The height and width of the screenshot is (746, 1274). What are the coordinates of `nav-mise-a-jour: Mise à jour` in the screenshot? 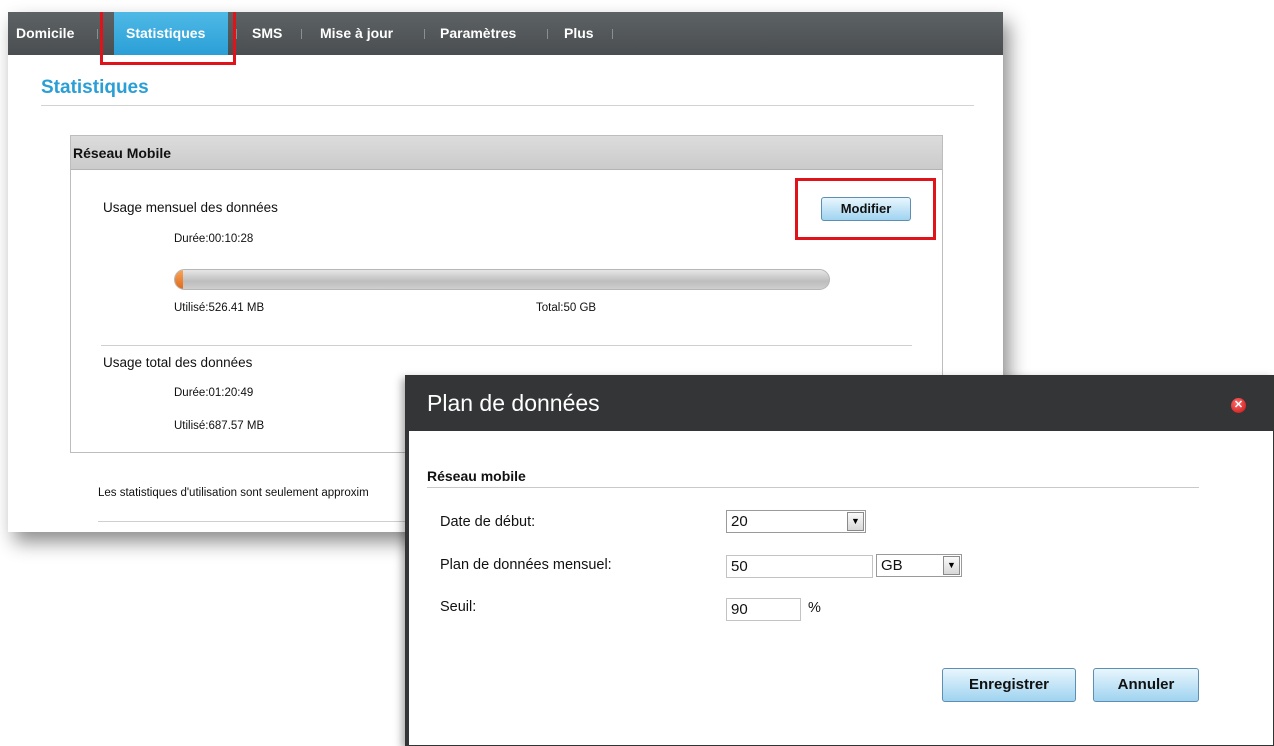 It's located at (356, 33).